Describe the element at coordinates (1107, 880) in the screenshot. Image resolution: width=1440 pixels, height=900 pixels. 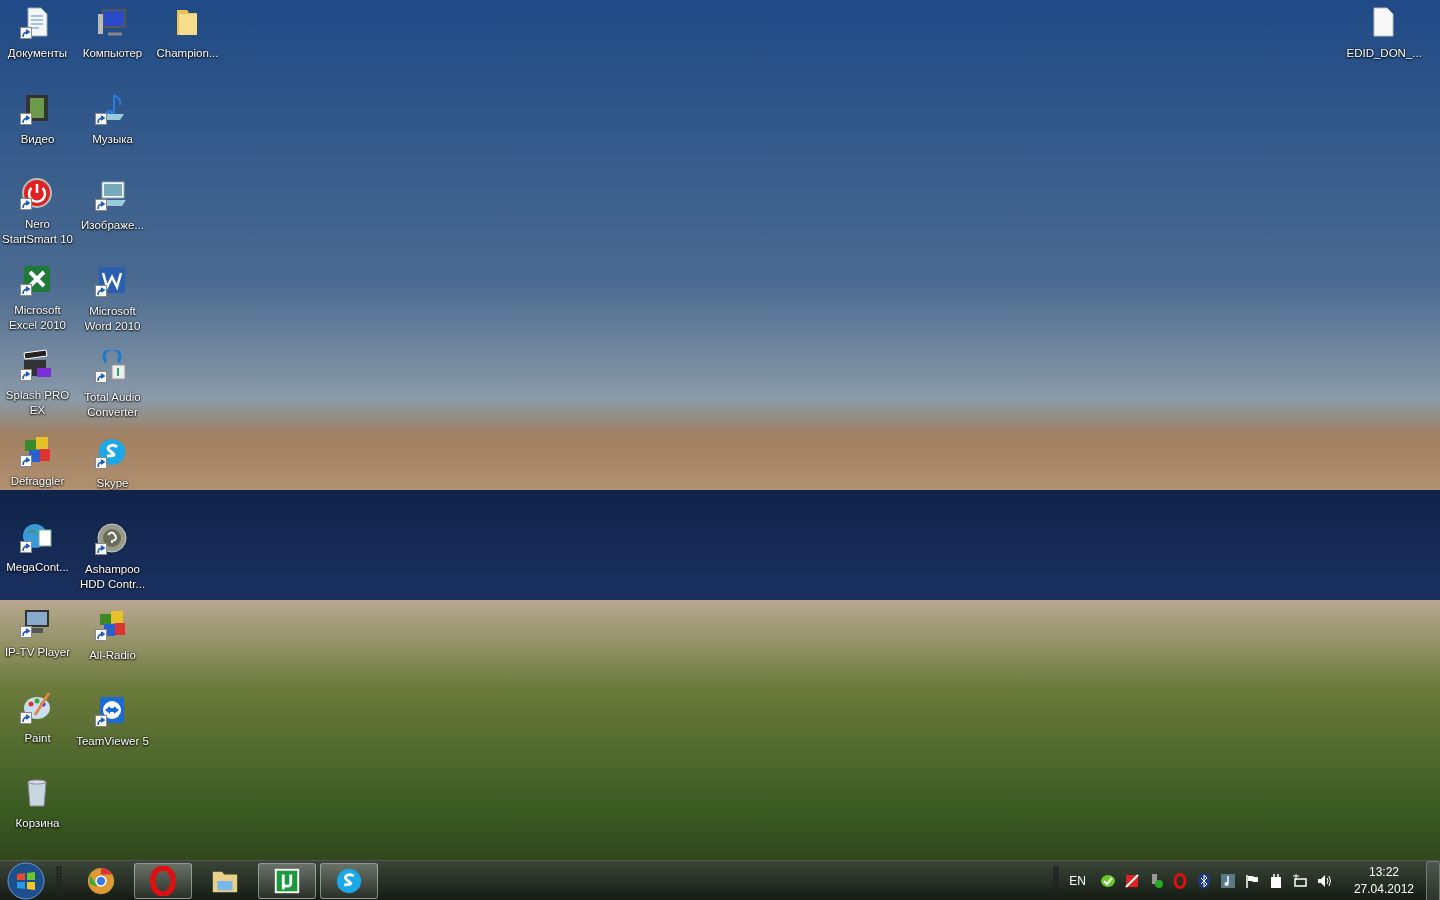
I see `check-icon` at that location.